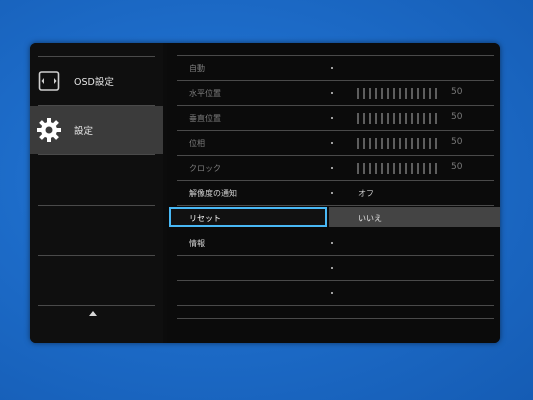  Describe the element at coordinates (49, 81) in the screenshot. I see `monitor-icon` at that location.